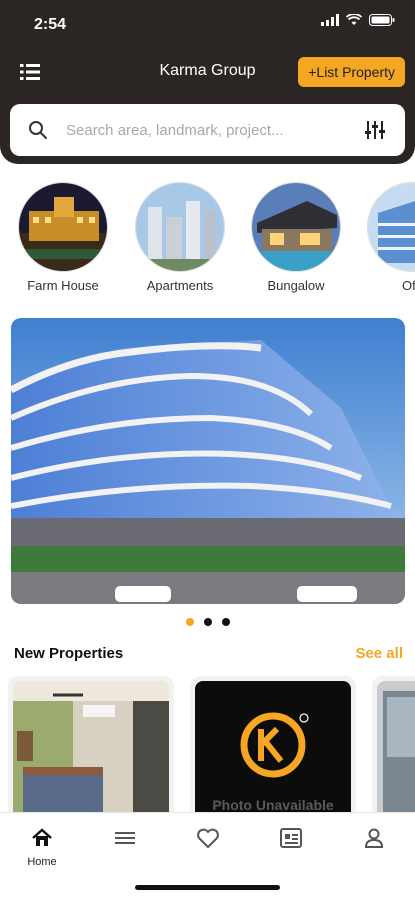 The image size is (415, 900). I want to click on list-property-button: +List Property, so click(351, 72).